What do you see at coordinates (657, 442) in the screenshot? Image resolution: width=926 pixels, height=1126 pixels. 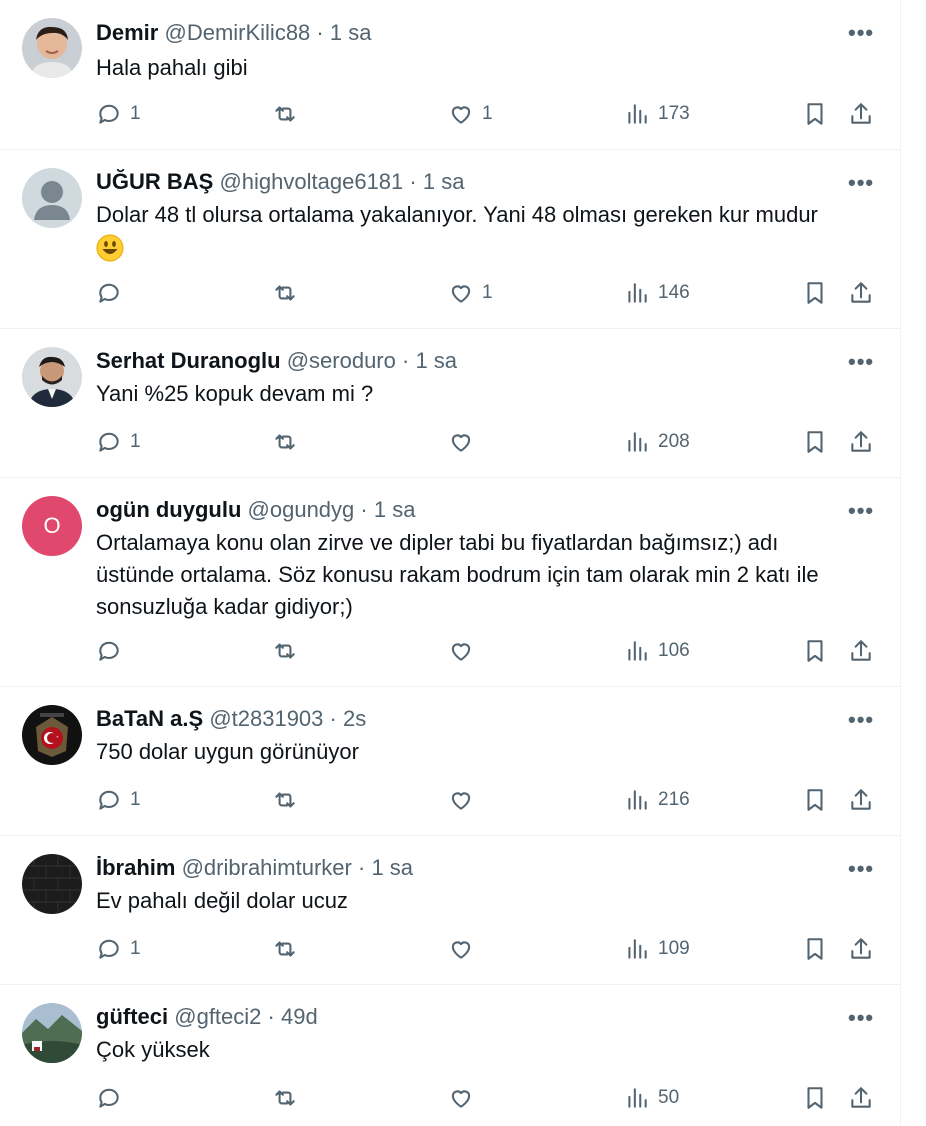 I see `views-button: 208` at bounding box center [657, 442].